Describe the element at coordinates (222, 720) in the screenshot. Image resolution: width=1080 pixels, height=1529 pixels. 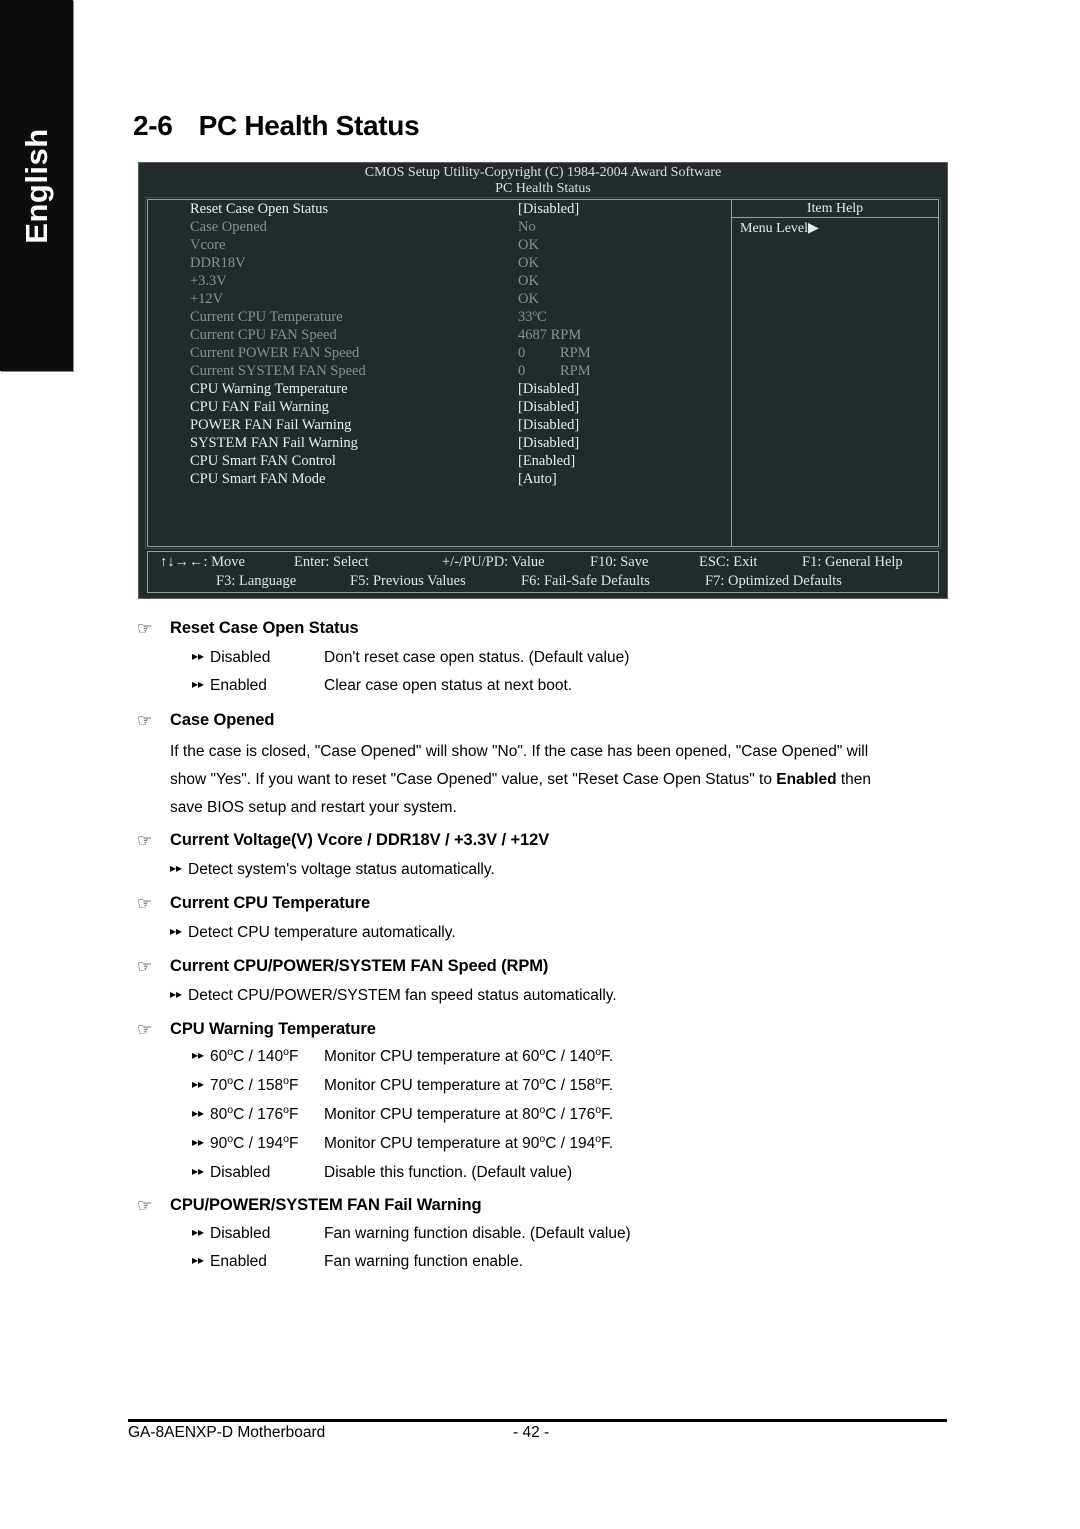
I see `section-heading-case-opened: Case Opened` at that location.